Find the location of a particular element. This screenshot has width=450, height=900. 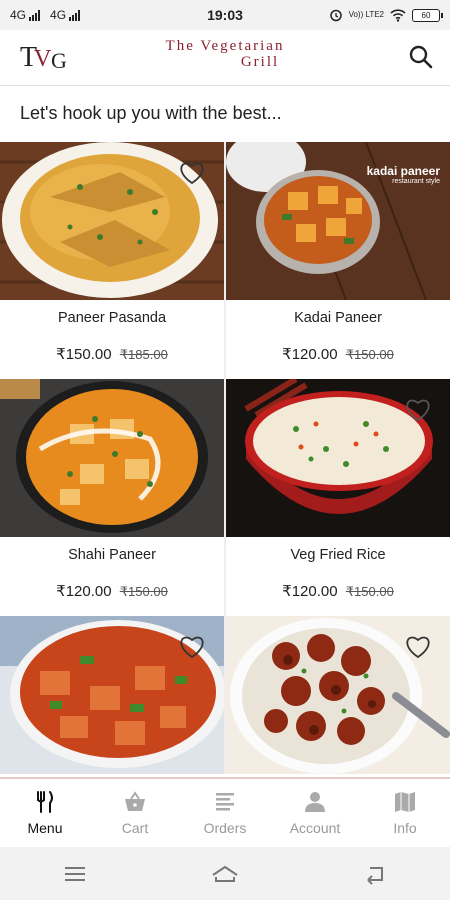

network-label-1: 4G is located at coordinates (18, 15).